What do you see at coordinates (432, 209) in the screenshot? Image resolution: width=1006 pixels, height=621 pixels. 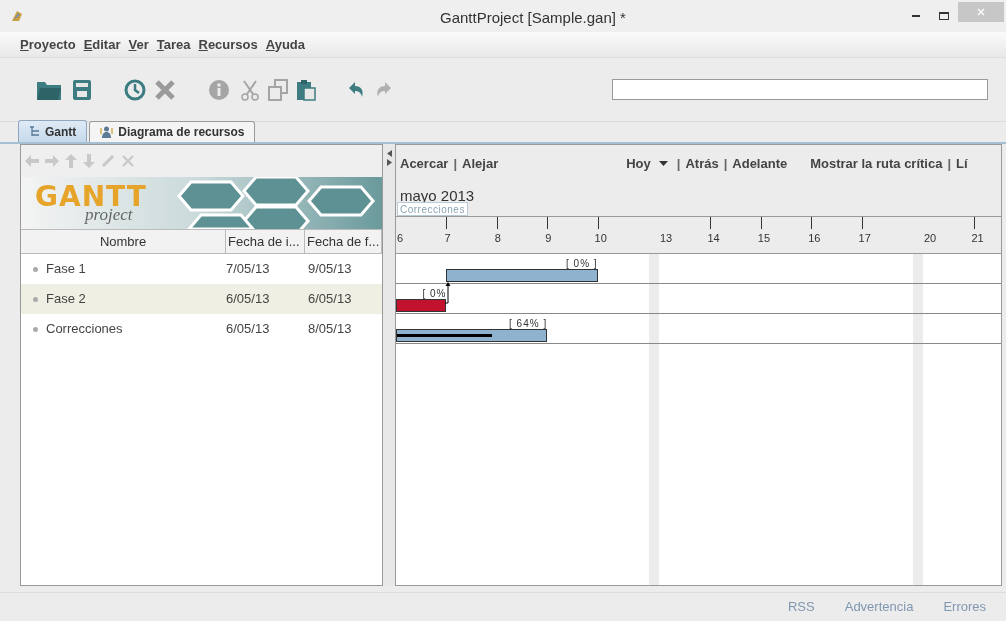 I see `hover-label: Correcciones` at bounding box center [432, 209].